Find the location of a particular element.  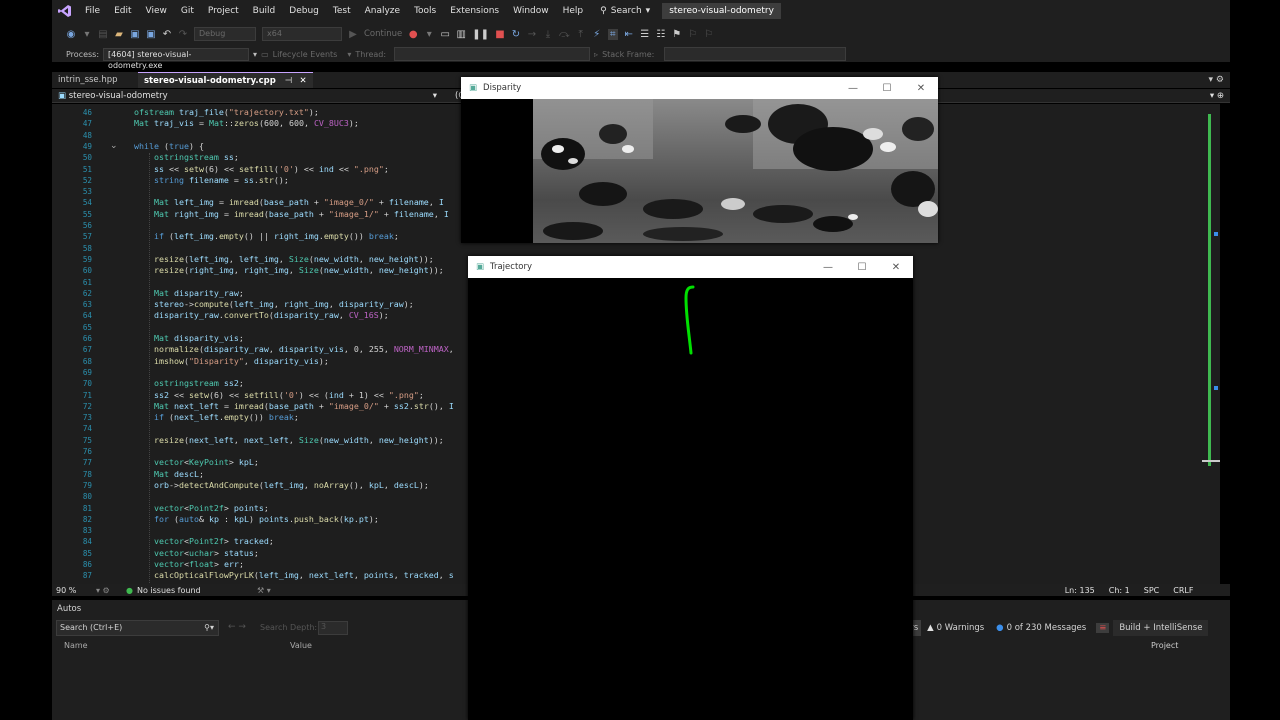

step-into-icon: ⤓ is located at coordinates (548, 34).